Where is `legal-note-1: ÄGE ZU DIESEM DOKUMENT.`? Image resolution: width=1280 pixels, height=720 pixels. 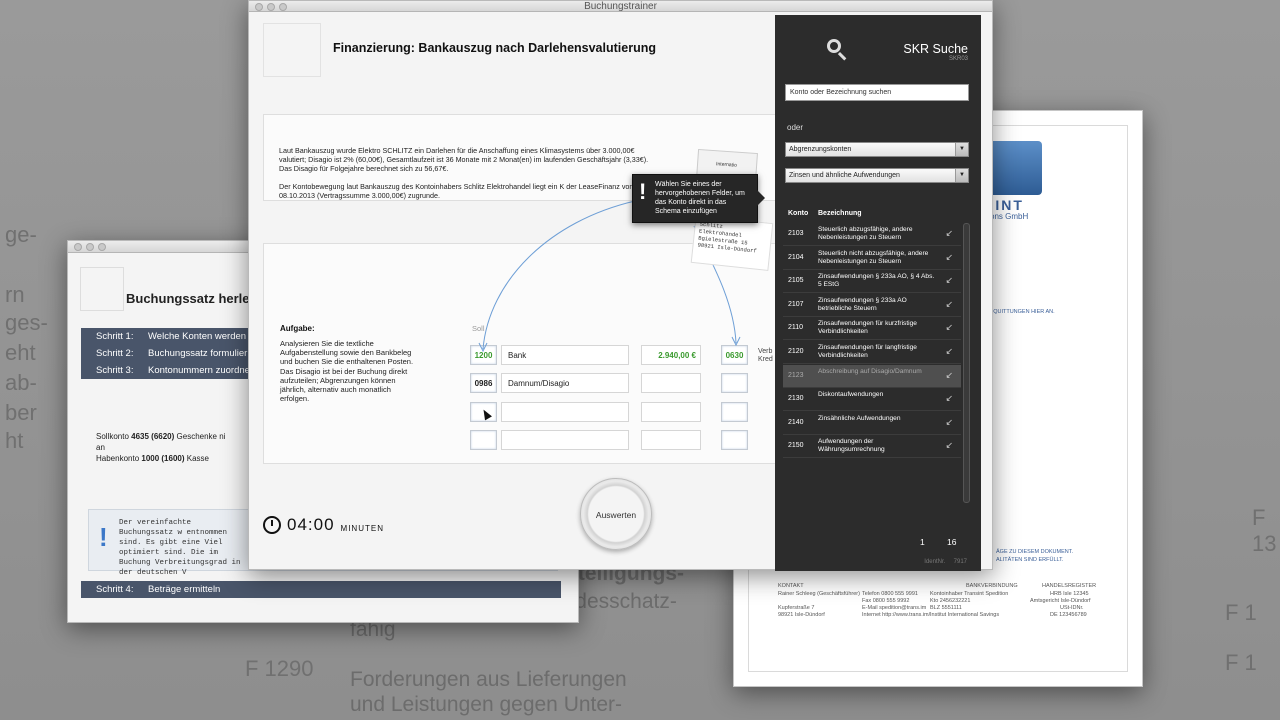 legal-note-1: ÄGE ZU DIESEM DOKUMENT. is located at coordinates (1035, 552).